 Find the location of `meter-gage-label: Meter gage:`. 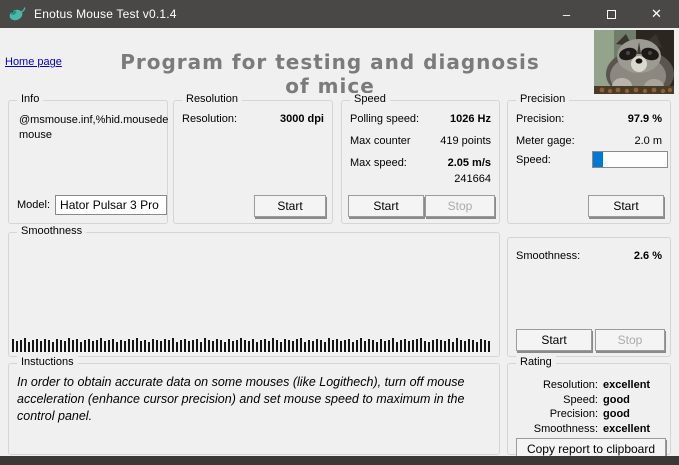

meter-gage-label: Meter gage: is located at coordinates (545, 141).